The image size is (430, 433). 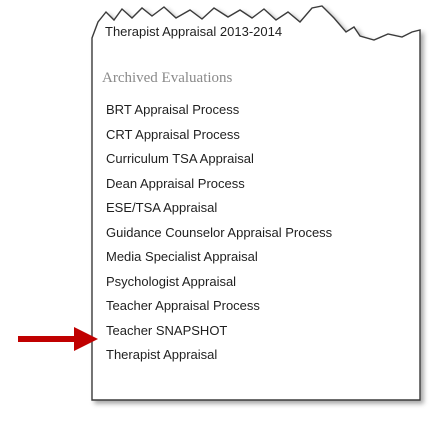 What do you see at coordinates (219, 331) in the screenshot?
I see `menu-item-teacher-snapshot: Teacher SNAPSHOT` at bounding box center [219, 331].